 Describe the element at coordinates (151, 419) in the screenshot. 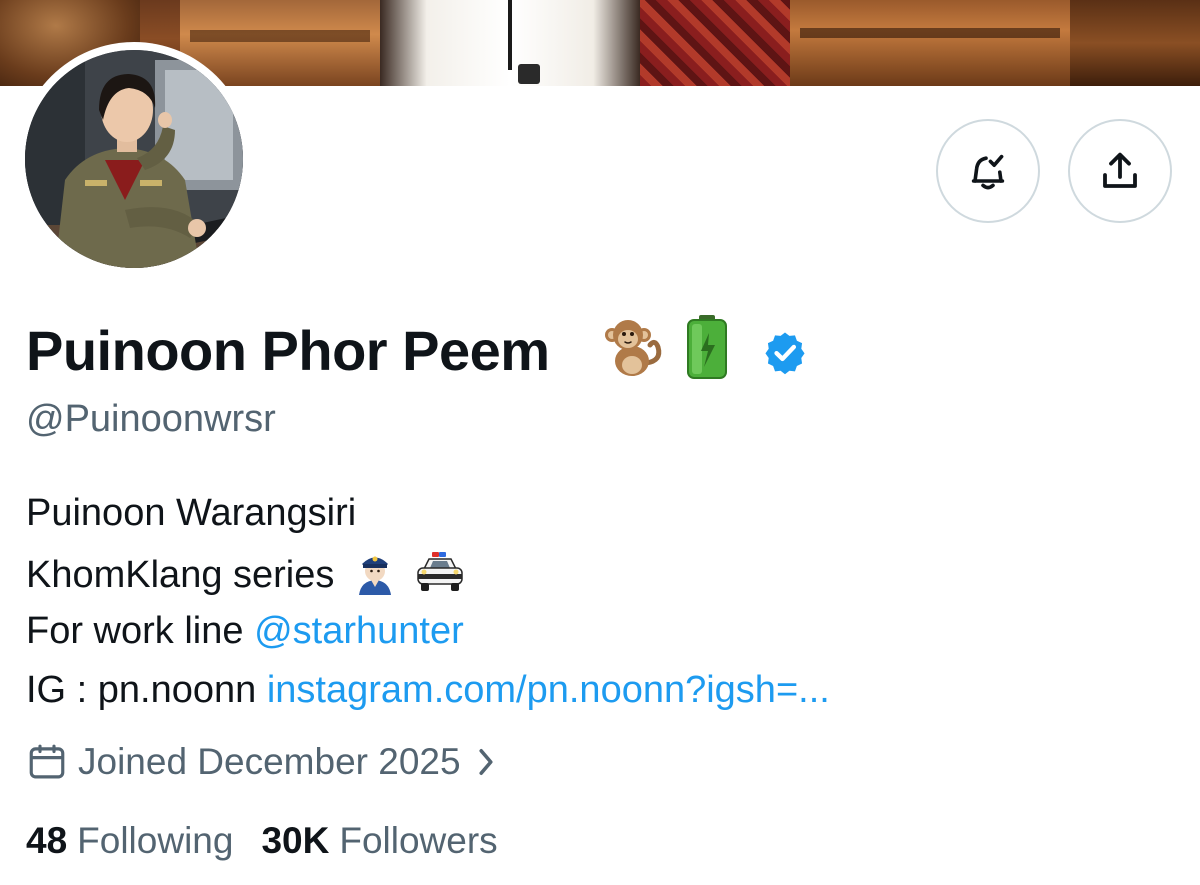

I see `profile-handle: @Puinoonwrsr` at that location.